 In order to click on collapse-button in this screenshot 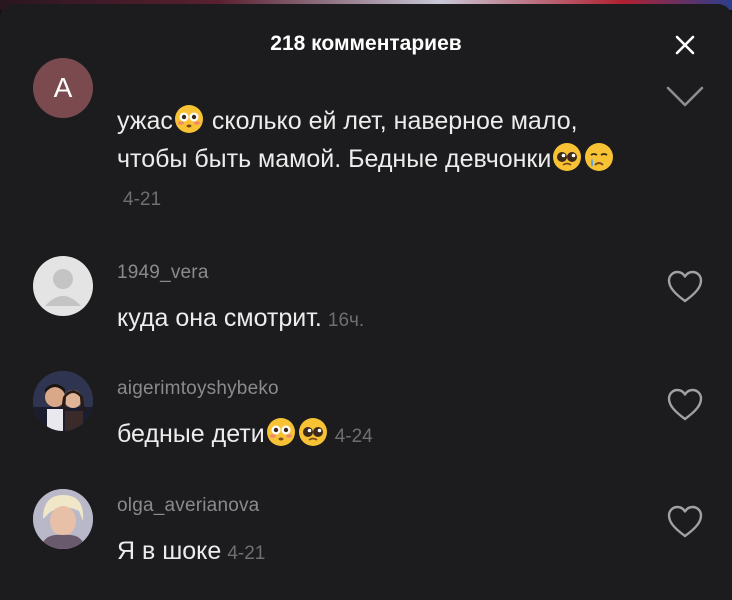, I will do `click(685, 97)`.